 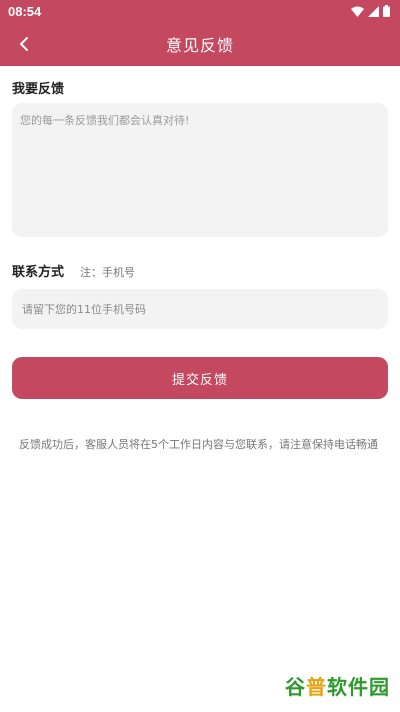 What do you see at coordinates (25, 11) in the screenshot?
I see `status-time: 08:54` at bounding box center [25, 11].